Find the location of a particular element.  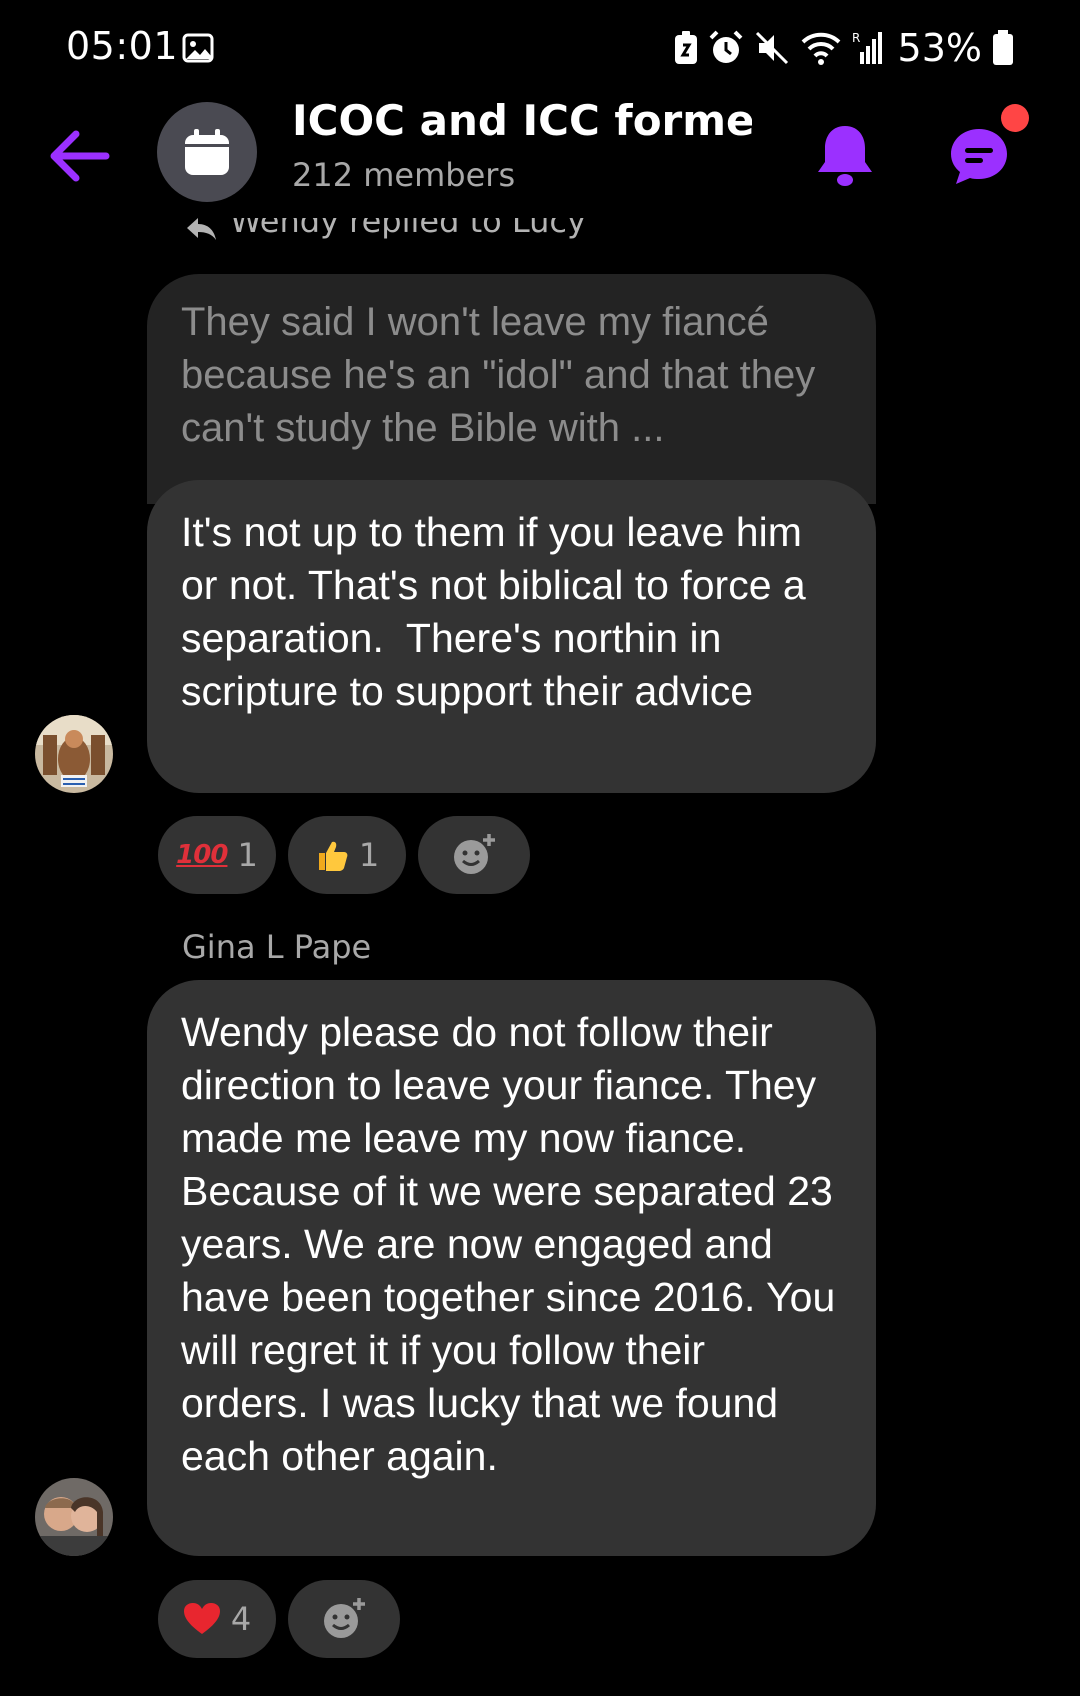

calendar-icon is located at coordinates (207, 152).